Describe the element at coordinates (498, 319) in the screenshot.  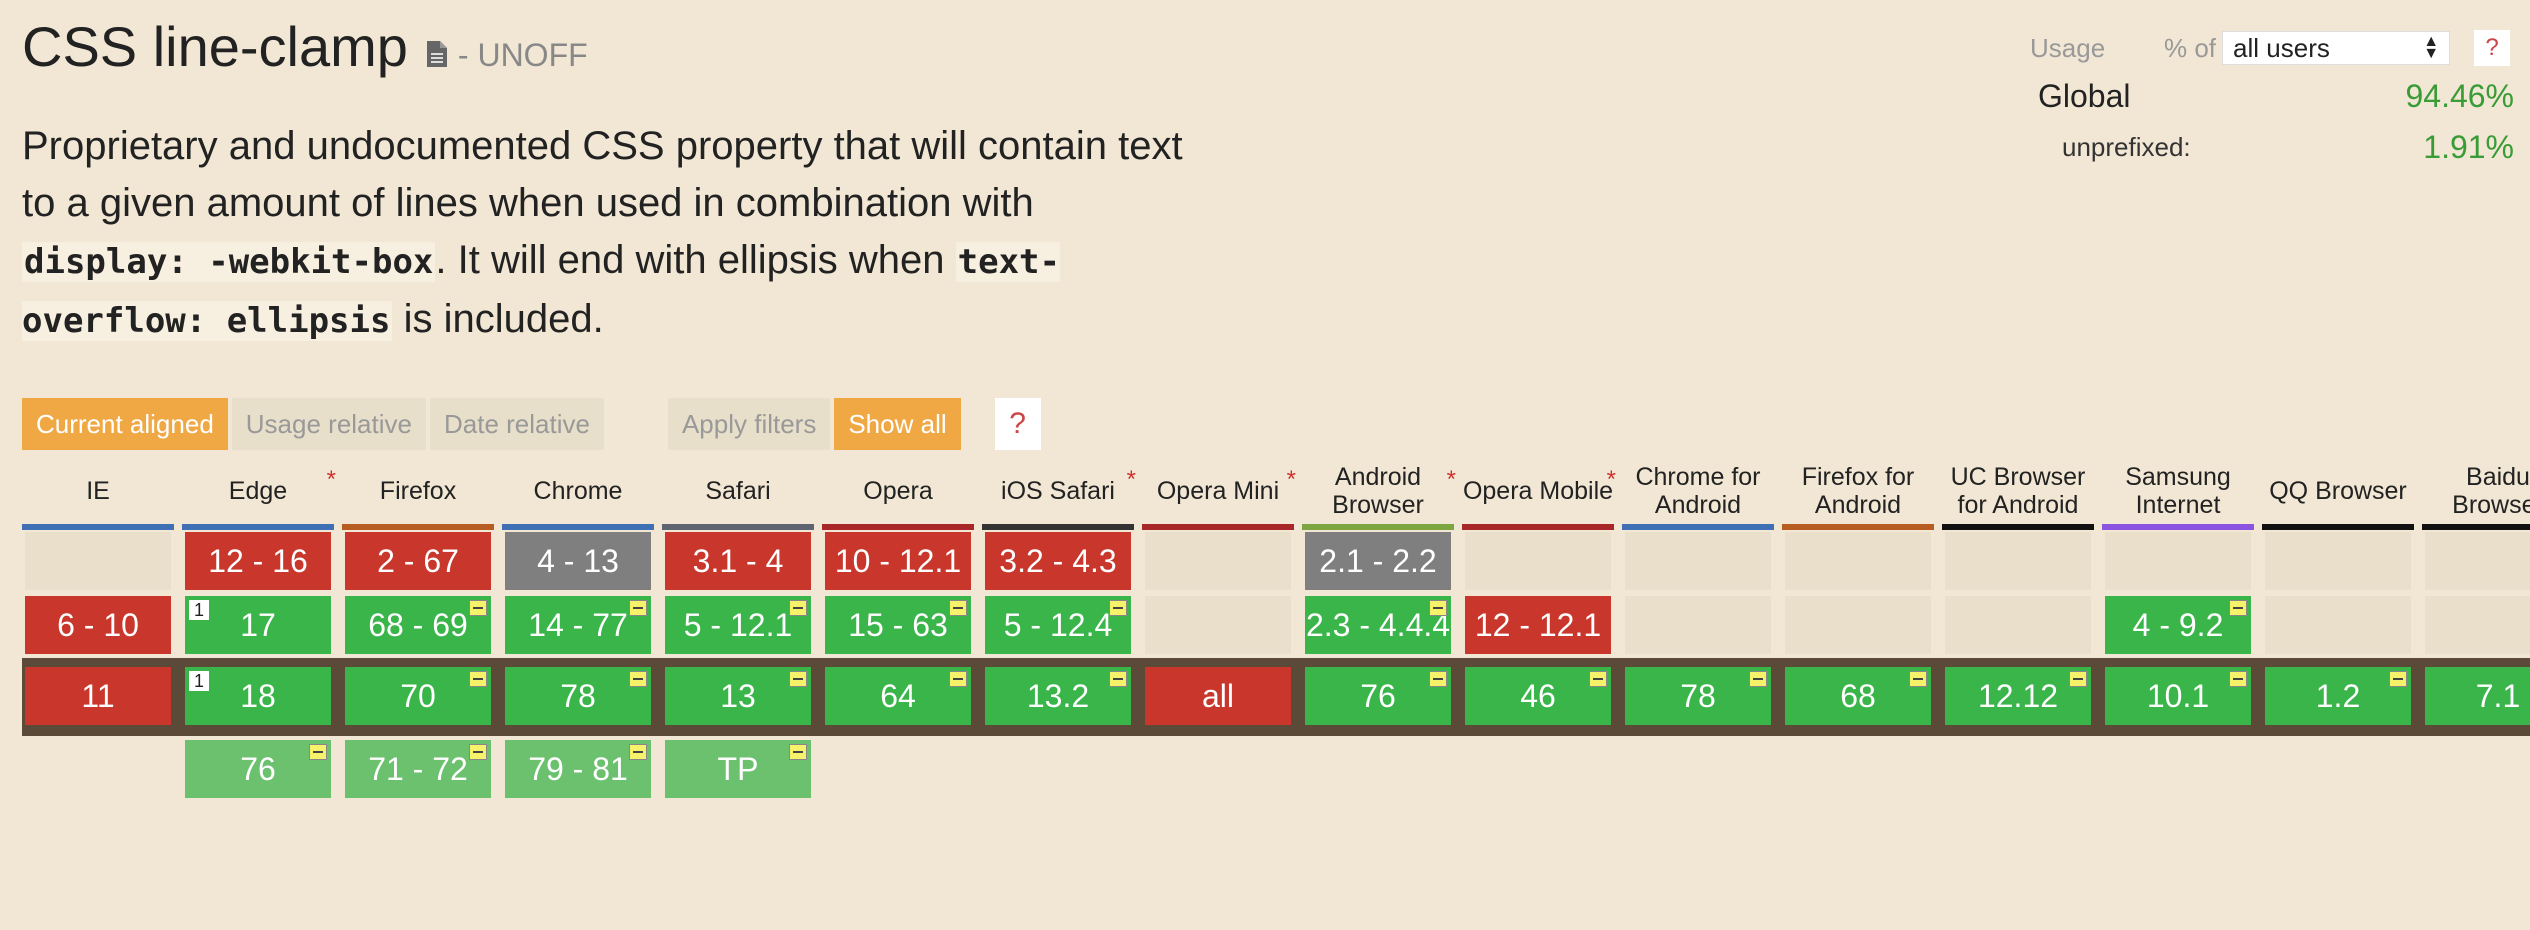
I see `desc-text-3: is included.` at that location.